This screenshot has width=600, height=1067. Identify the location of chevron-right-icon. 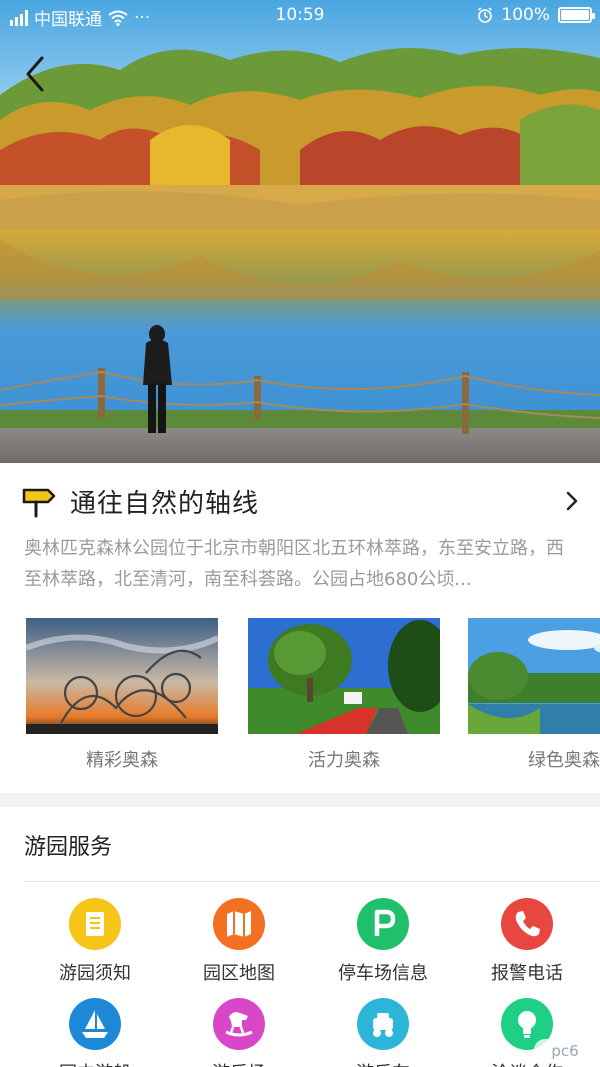
(572, 501).